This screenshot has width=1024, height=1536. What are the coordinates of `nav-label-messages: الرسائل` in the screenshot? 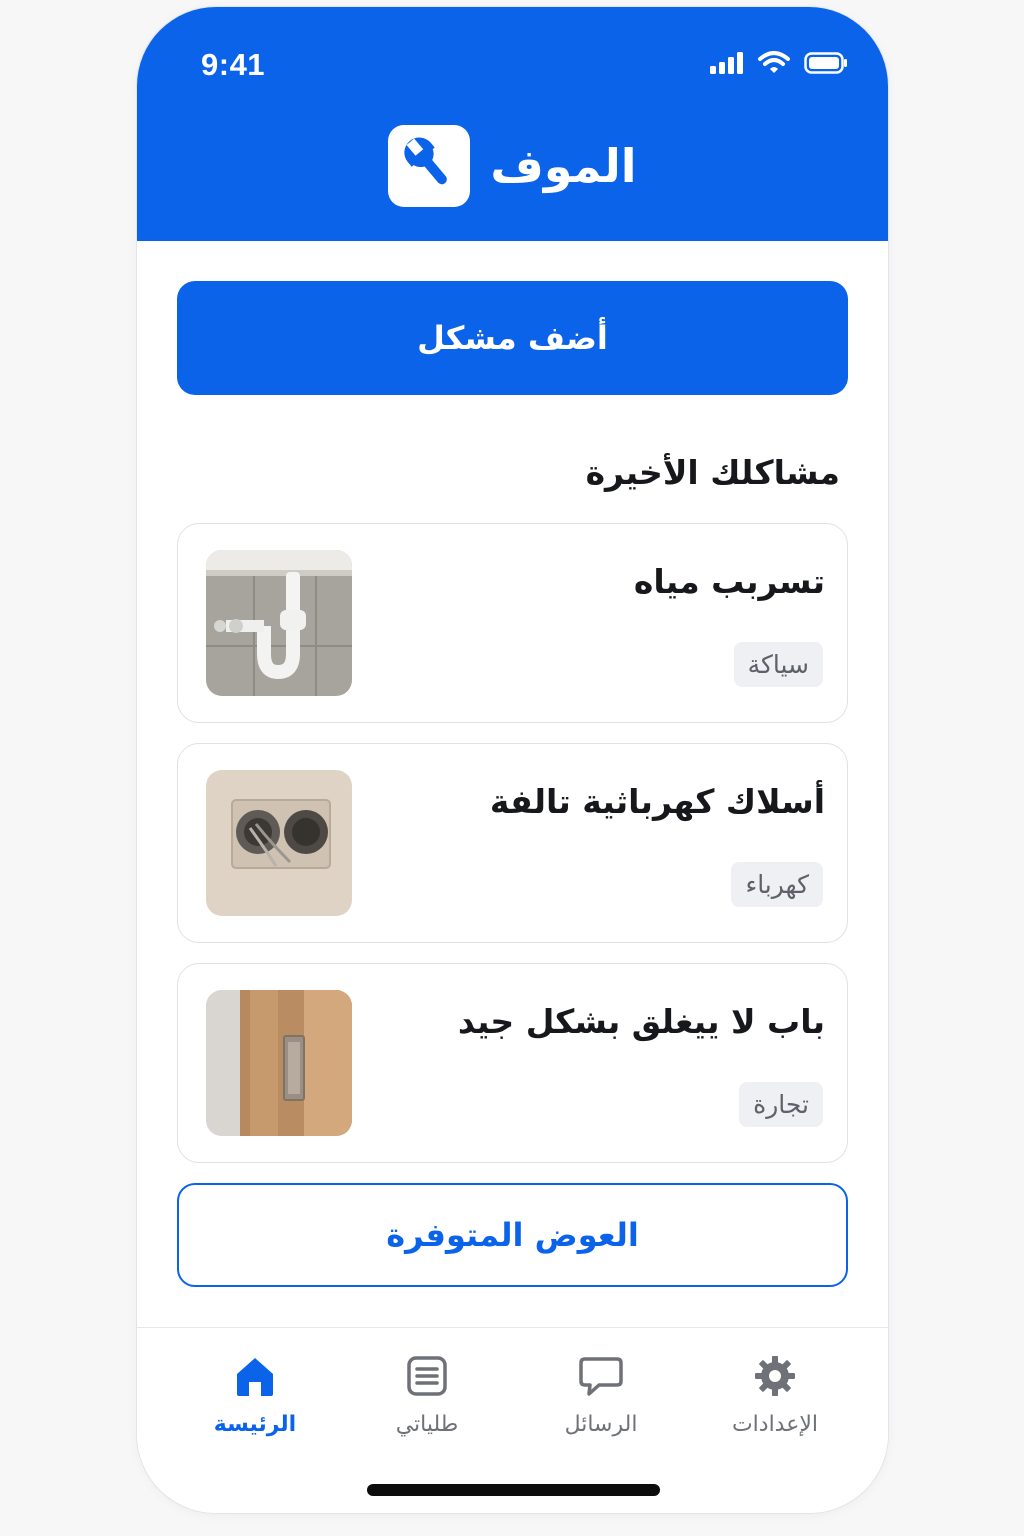 It's located at (601, 1424).